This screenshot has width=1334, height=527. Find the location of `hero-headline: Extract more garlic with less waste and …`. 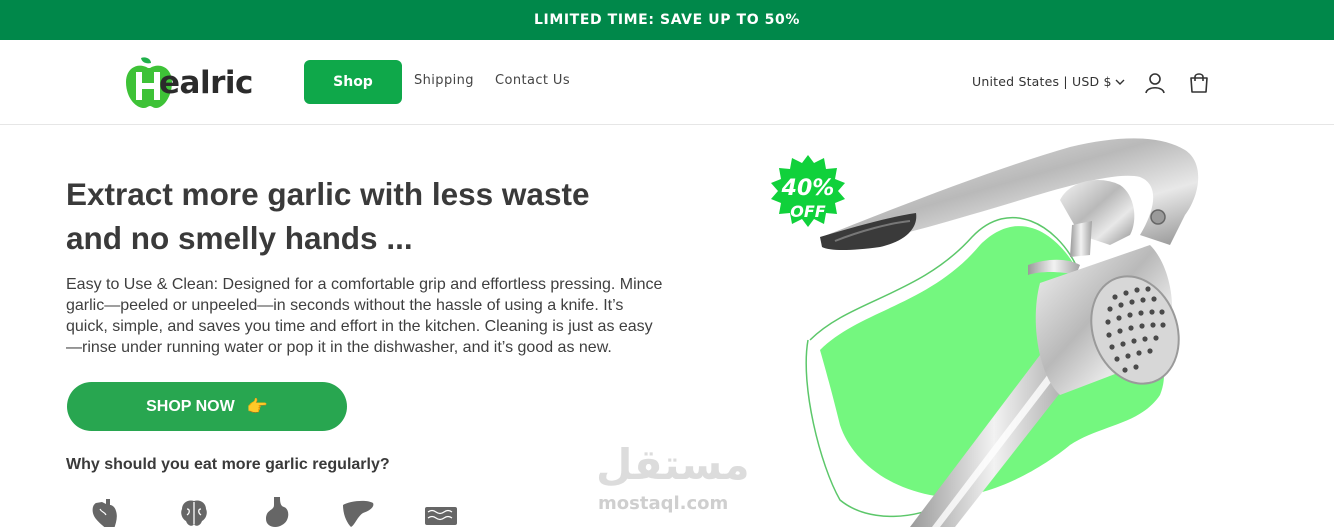

hero-headline: Extract more garlic with less waste and … is located at coordinates (366, 216).